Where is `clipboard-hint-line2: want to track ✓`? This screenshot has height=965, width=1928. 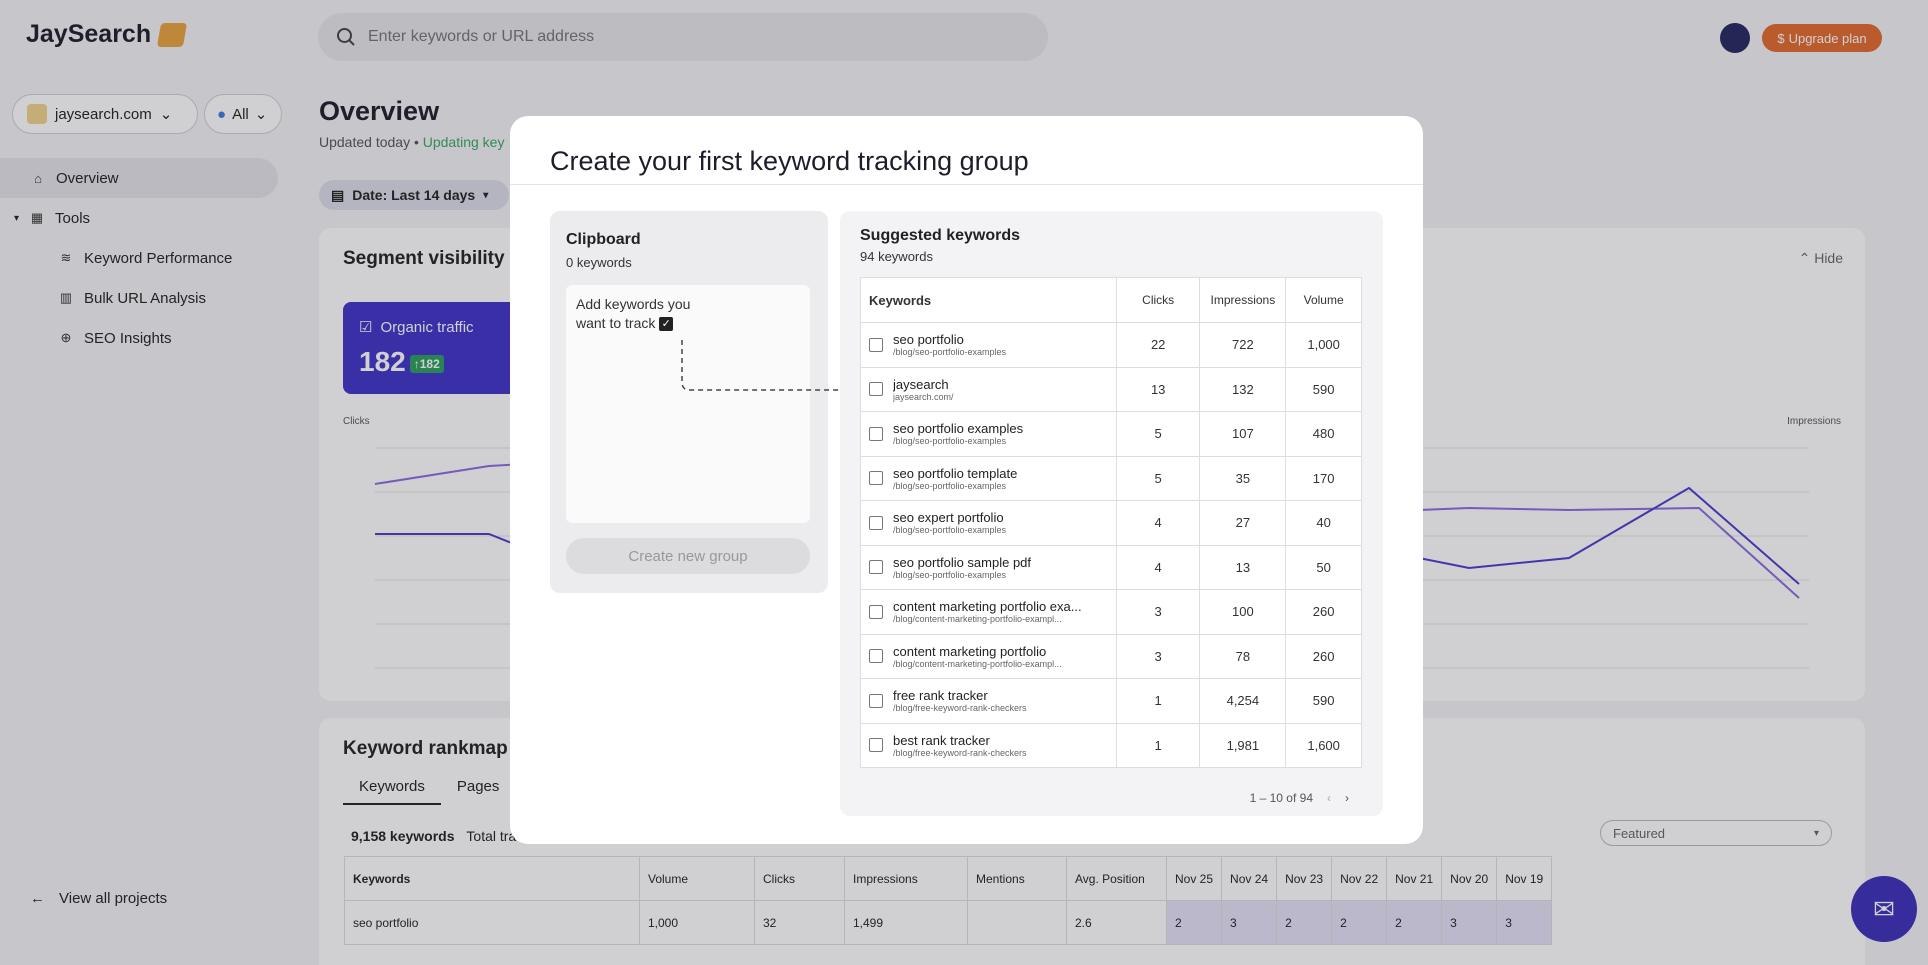
clipboard-hint-line2: want to track ✓ is located at coordinates (688, 323).